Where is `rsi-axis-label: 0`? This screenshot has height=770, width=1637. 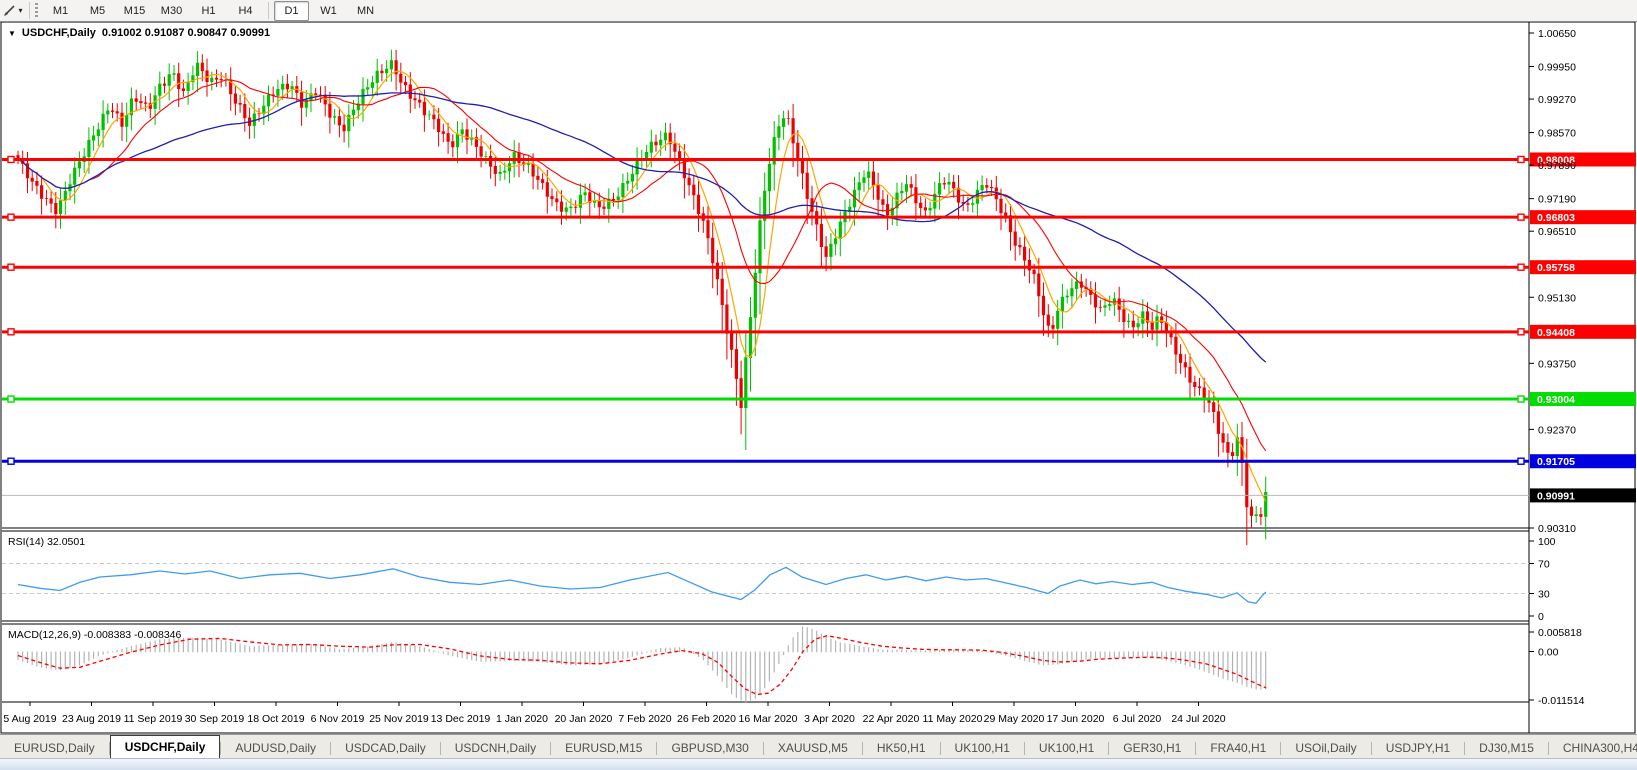 rsi-axis-label: 0 is located at coordinates (1541, 617).